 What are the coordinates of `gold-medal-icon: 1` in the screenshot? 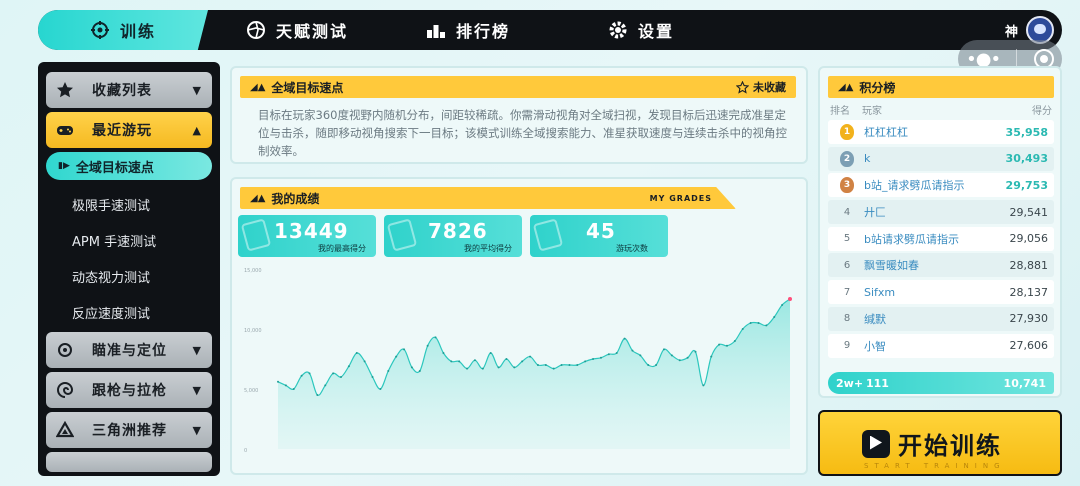 It's located at (847, 132).